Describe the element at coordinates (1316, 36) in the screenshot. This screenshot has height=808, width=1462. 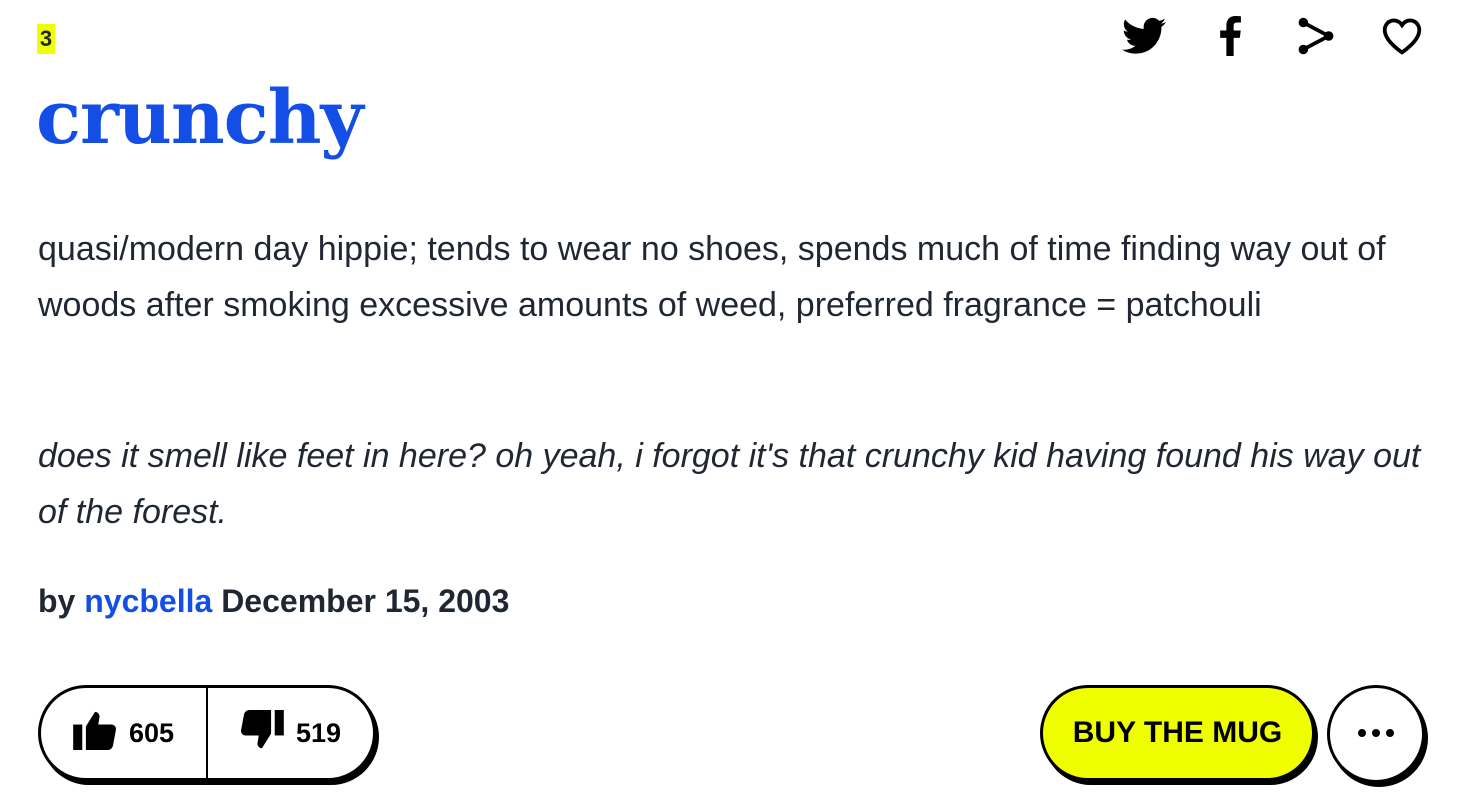
I see `share-icon` at that location.